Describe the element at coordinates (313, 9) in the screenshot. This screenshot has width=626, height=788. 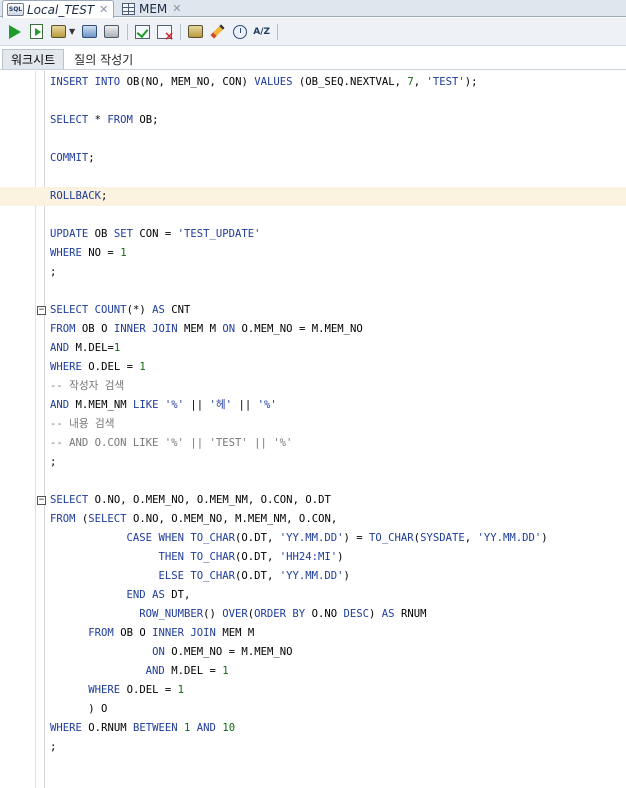
I see `editor-tab-strip: SQL Local_TEST ✕ MEM ✕` at that location.